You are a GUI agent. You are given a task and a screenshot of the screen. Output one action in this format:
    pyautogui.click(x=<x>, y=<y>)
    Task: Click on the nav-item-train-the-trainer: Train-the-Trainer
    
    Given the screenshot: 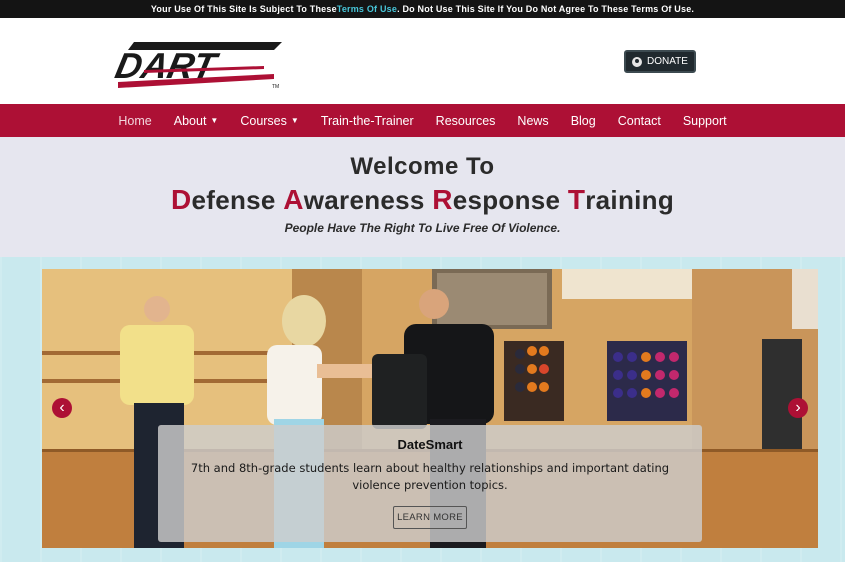 What is the action you would take?
    pyautogui.click(x=367, y=120)
    